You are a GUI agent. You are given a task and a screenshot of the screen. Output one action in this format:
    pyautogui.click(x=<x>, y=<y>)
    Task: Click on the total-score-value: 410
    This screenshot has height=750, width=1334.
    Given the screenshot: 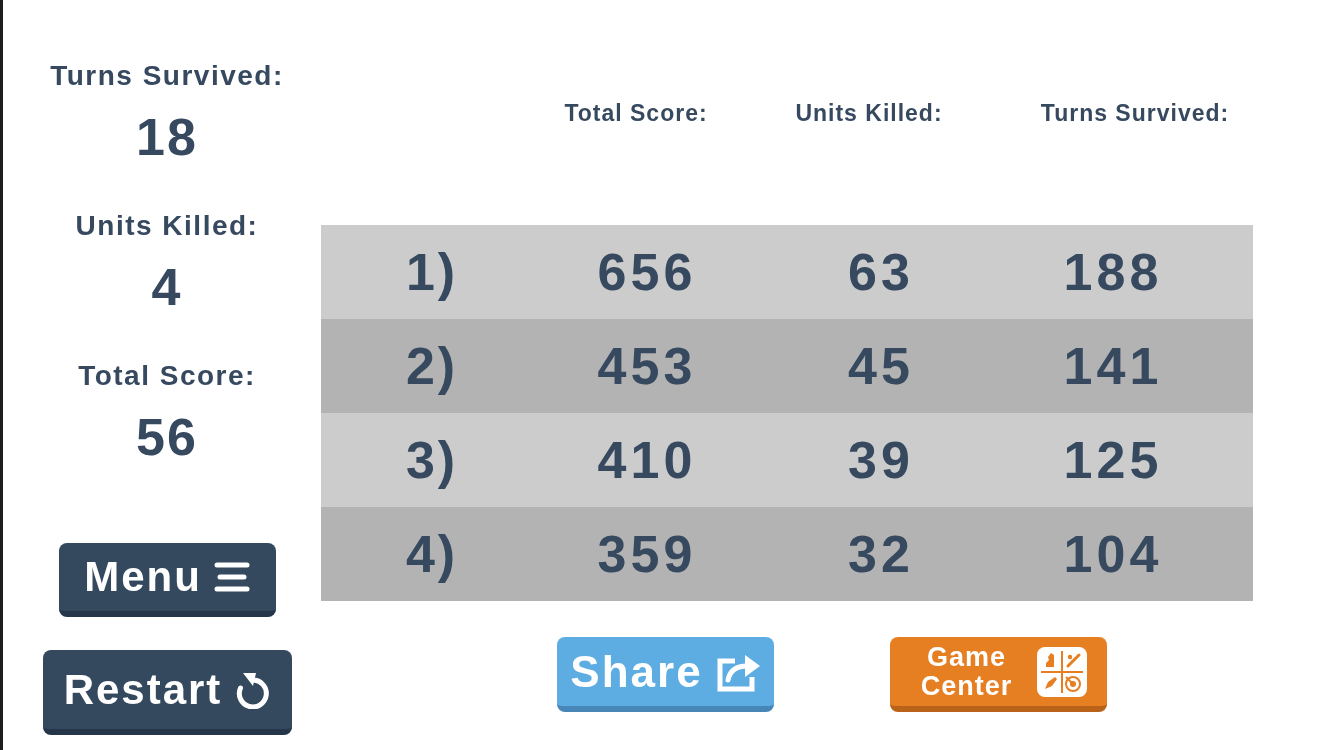 What is the action you would take?
    pyautogui.click(x=647, y=460)
    